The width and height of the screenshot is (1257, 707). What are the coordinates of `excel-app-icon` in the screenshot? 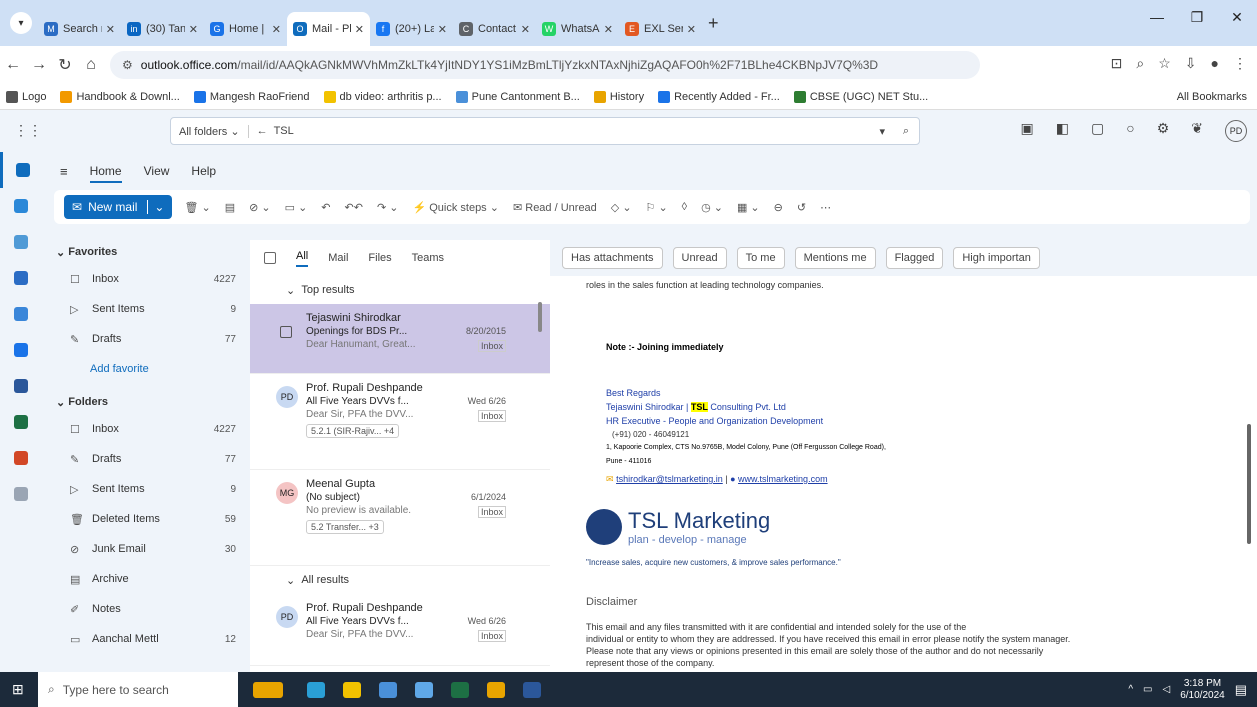 It's located at (21, 422).